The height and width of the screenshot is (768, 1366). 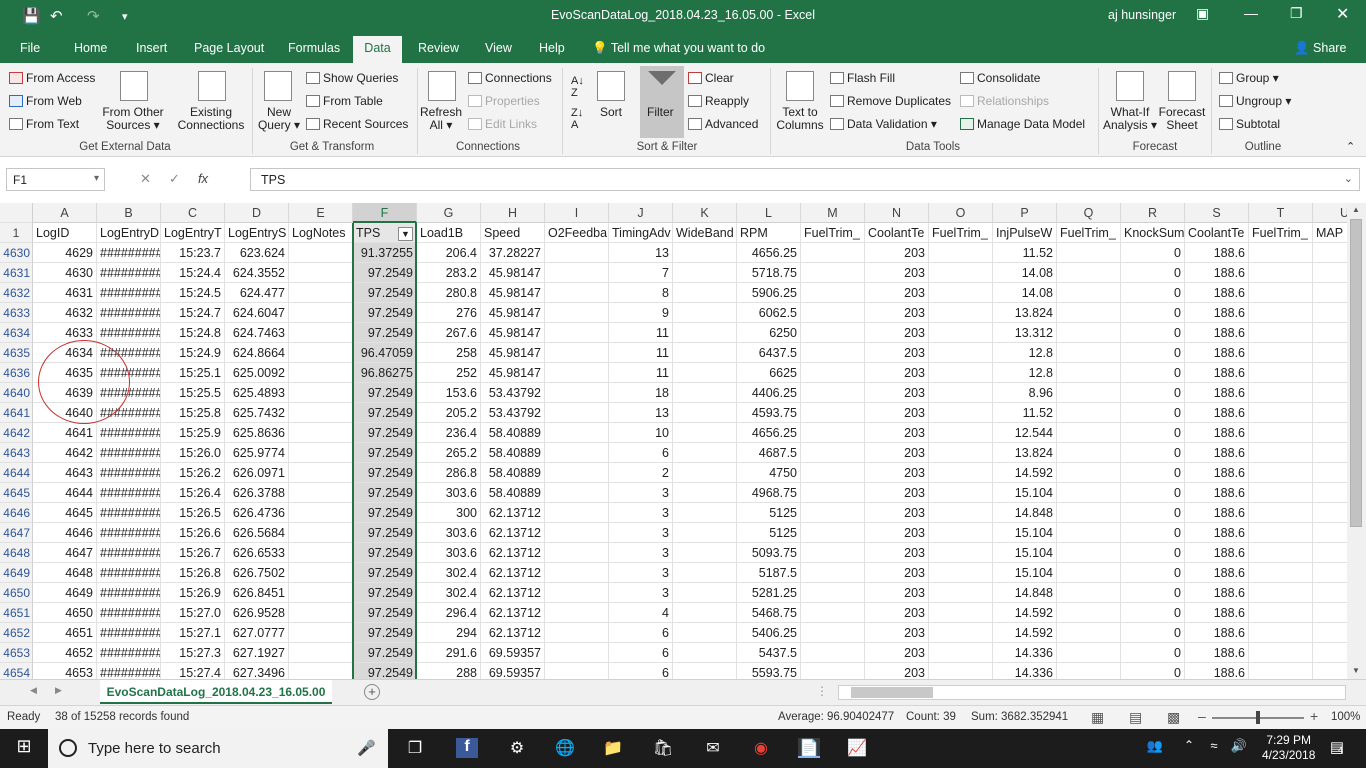 What do you see at coordinates (769, 473) in the screenshot?
I see `table-cell: 4750` at bounding box center [769, 473].